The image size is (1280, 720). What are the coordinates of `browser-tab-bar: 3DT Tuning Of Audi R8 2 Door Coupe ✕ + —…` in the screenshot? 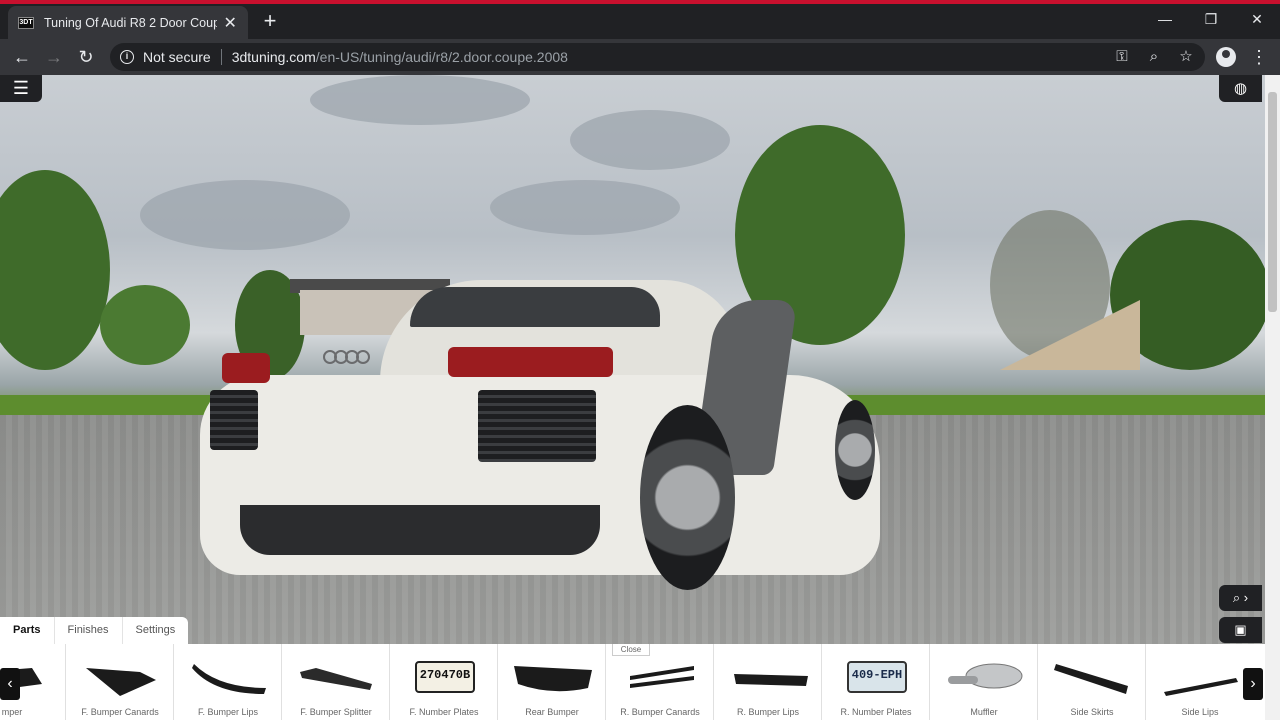 It's located at (640, 21).